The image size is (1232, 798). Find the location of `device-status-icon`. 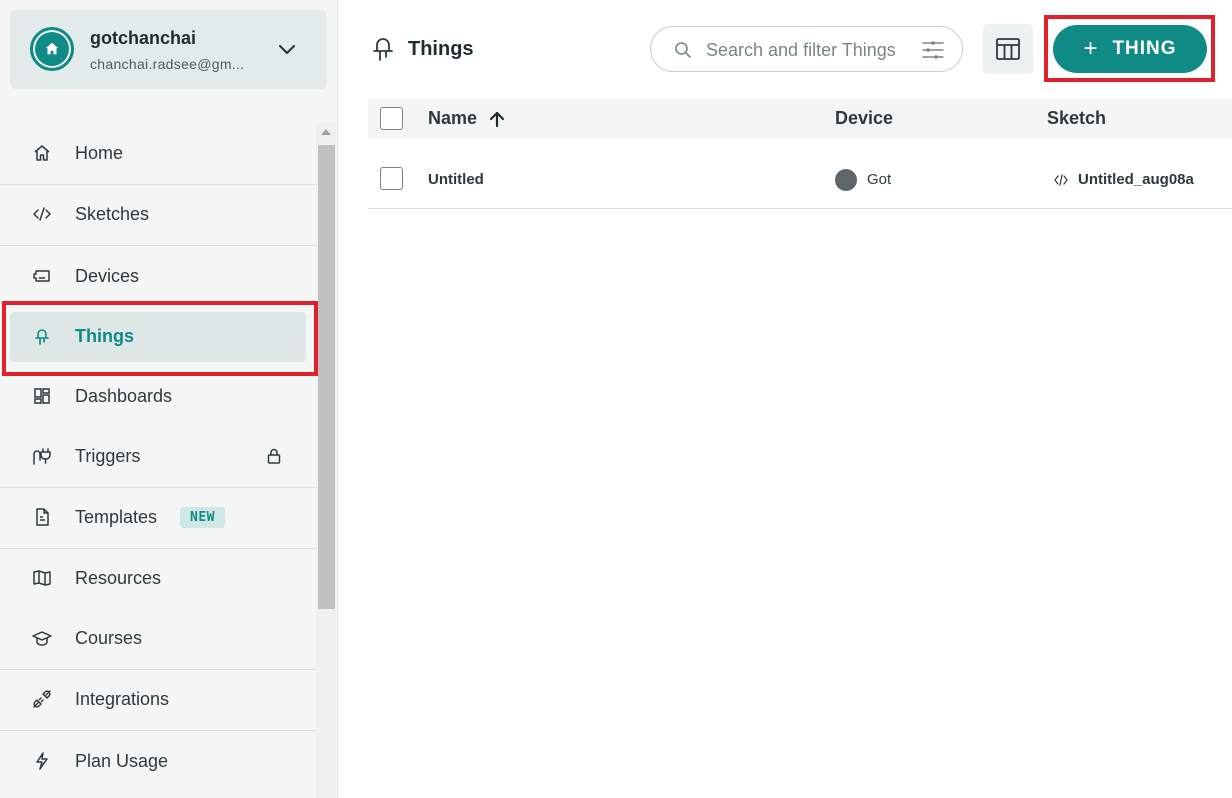

device-status-icon is located at coordinates (846, 180).